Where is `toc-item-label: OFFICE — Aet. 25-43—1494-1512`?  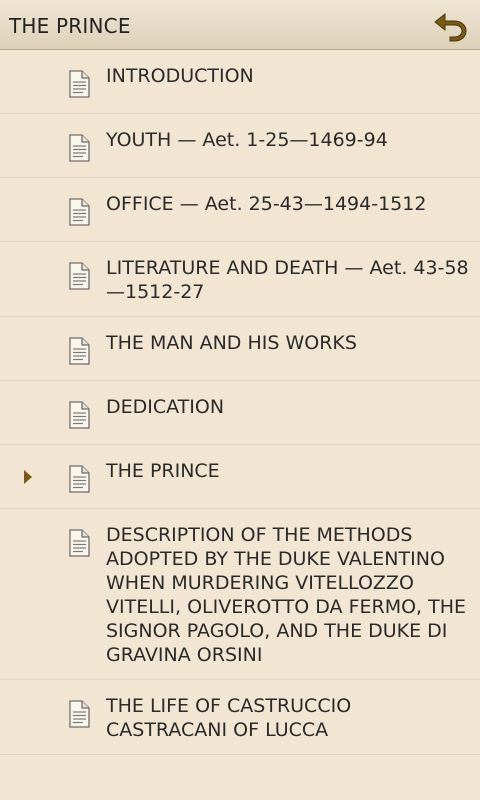 toc-item-label: OFFICE — Aet. 25-43—1494-1512 is located at coordinates (266, 204).